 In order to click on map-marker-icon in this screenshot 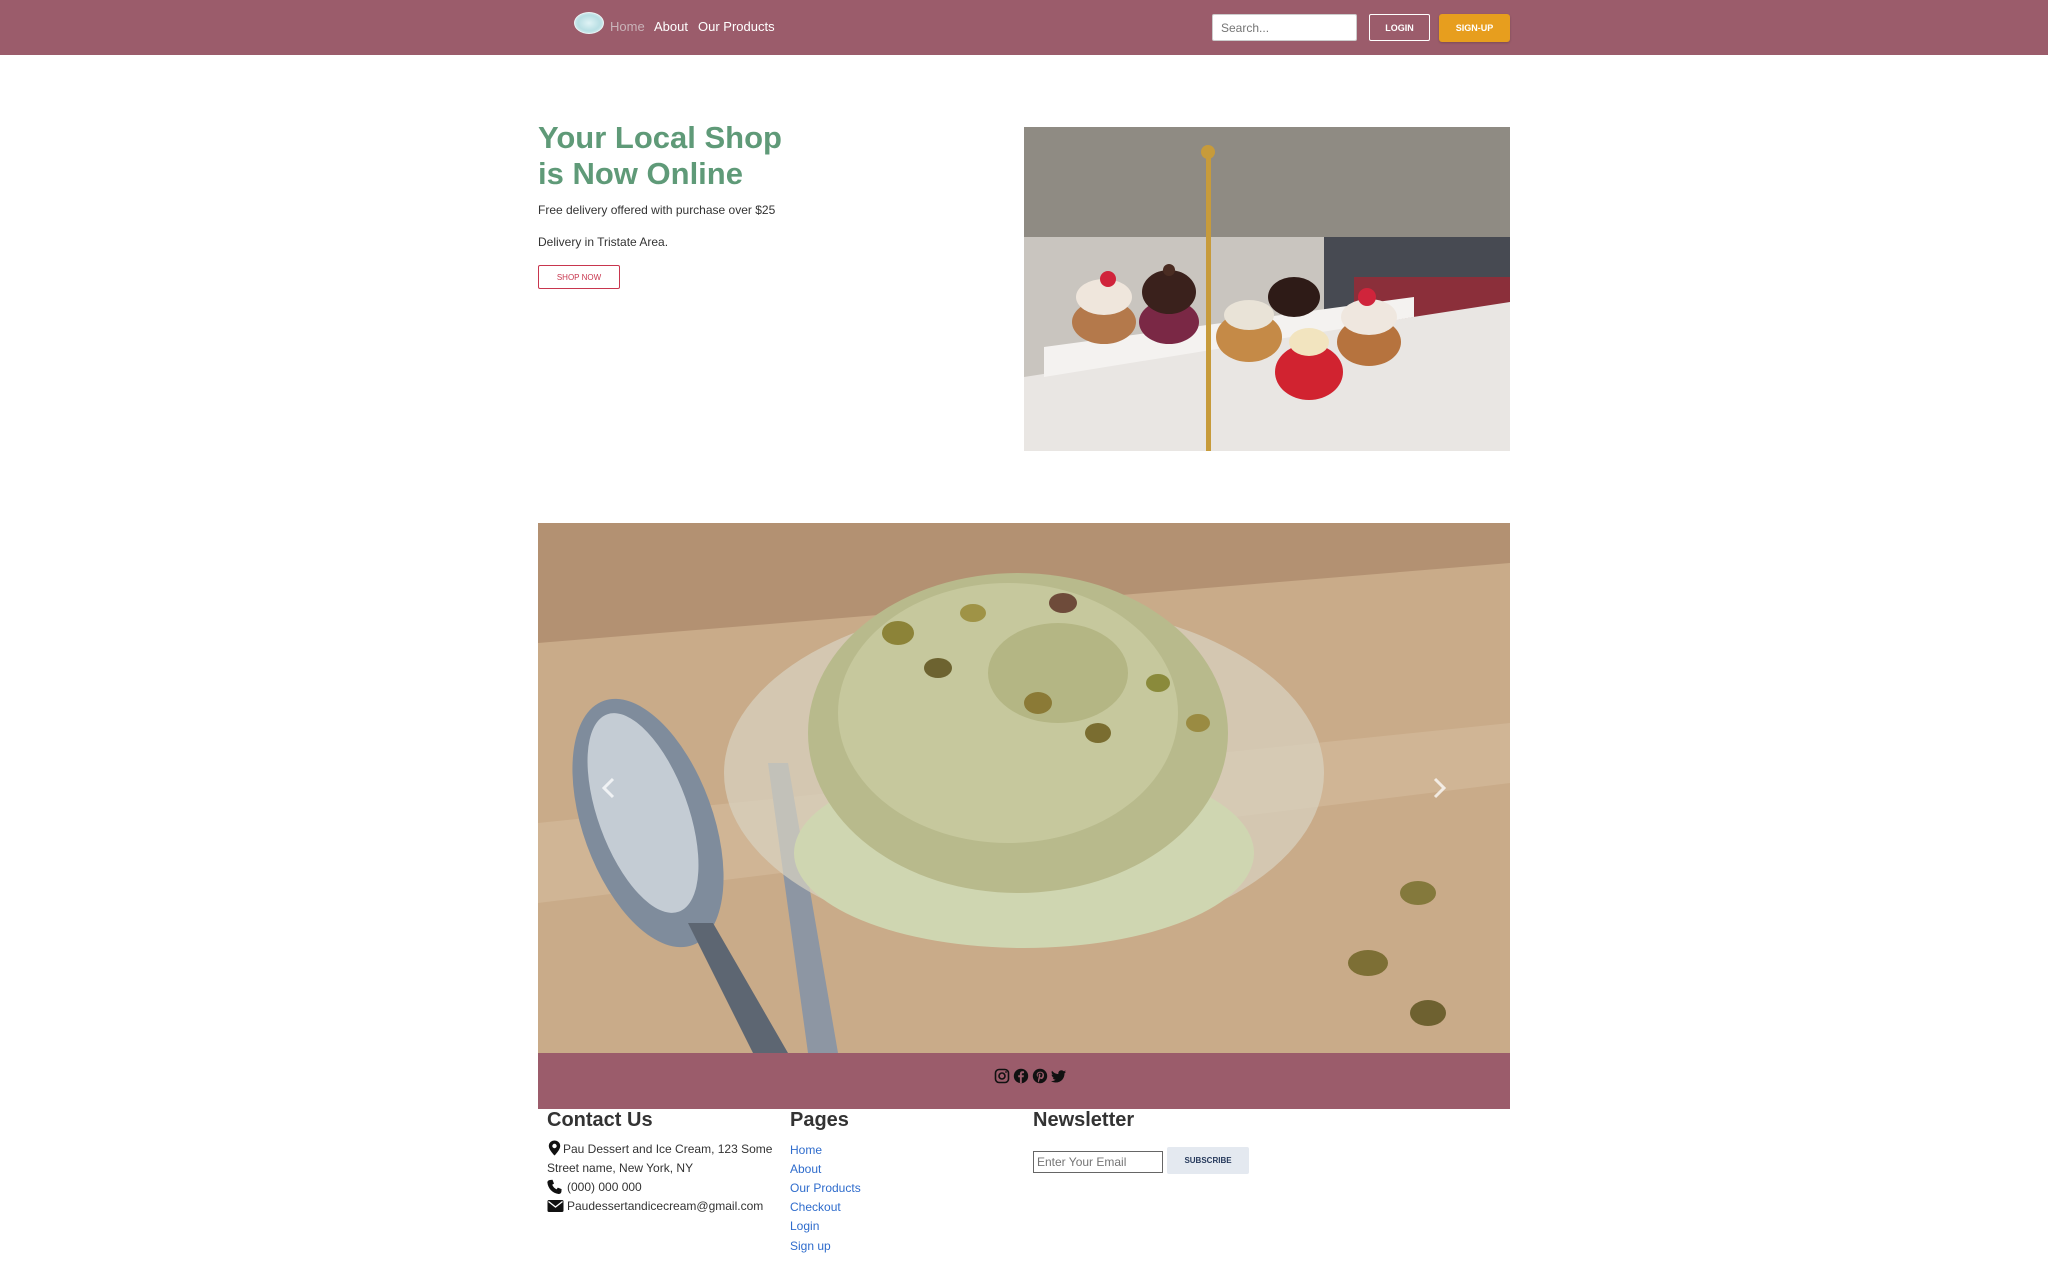, I will do `click(554, 1148)`.